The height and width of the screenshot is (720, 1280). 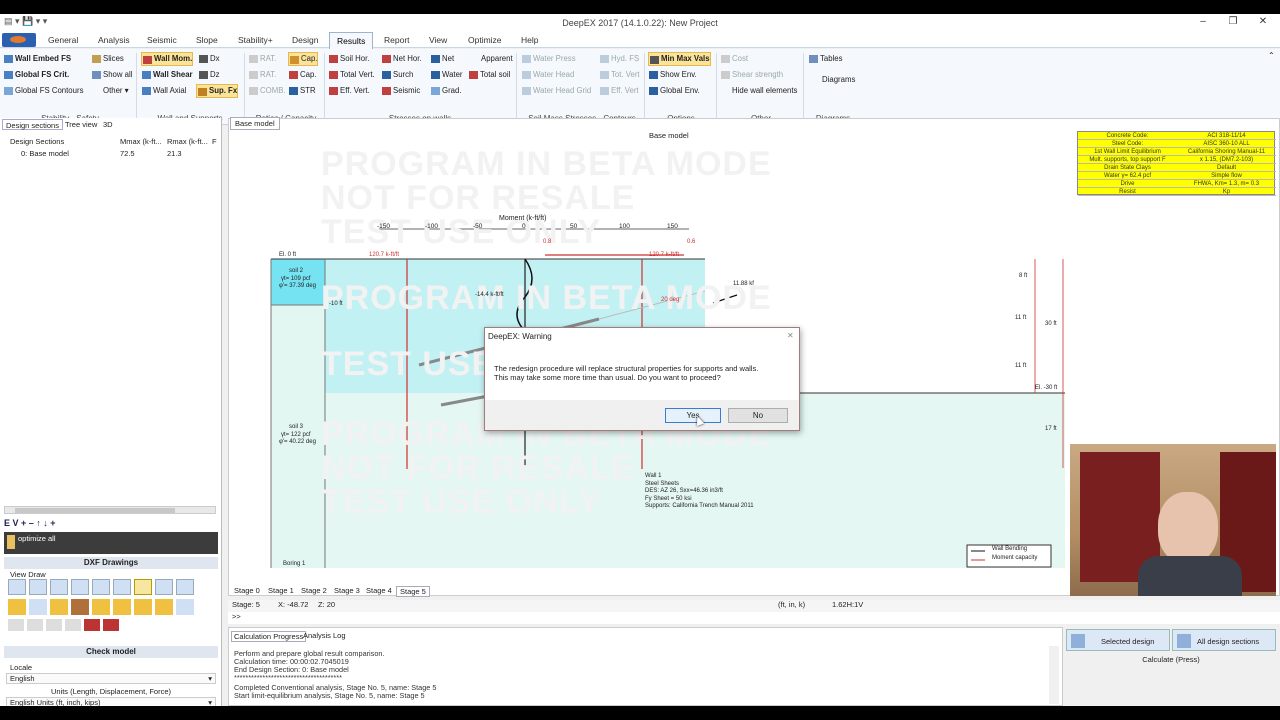 I want to click on cost-button: Cost, so click(x=734, y=59).